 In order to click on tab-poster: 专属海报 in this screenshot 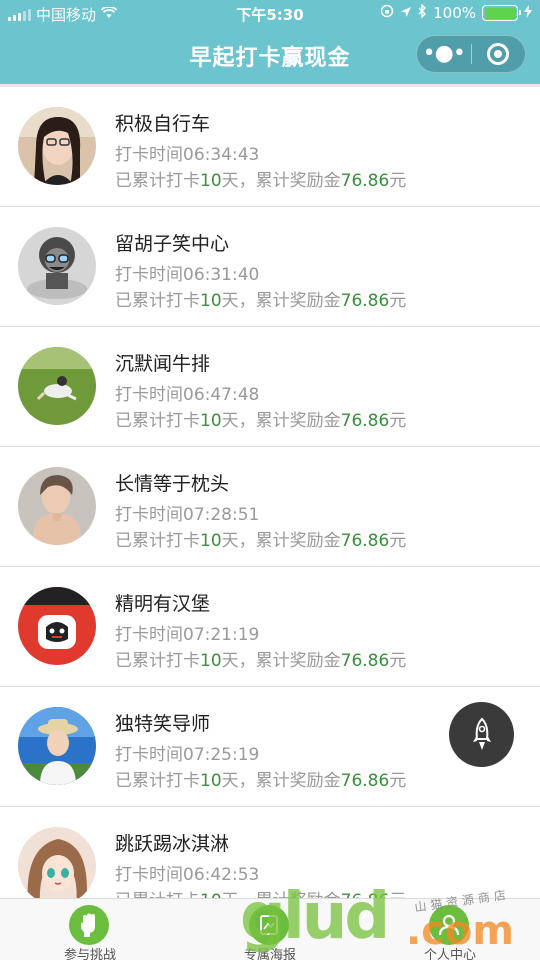, I will do `click(270, 929)`.